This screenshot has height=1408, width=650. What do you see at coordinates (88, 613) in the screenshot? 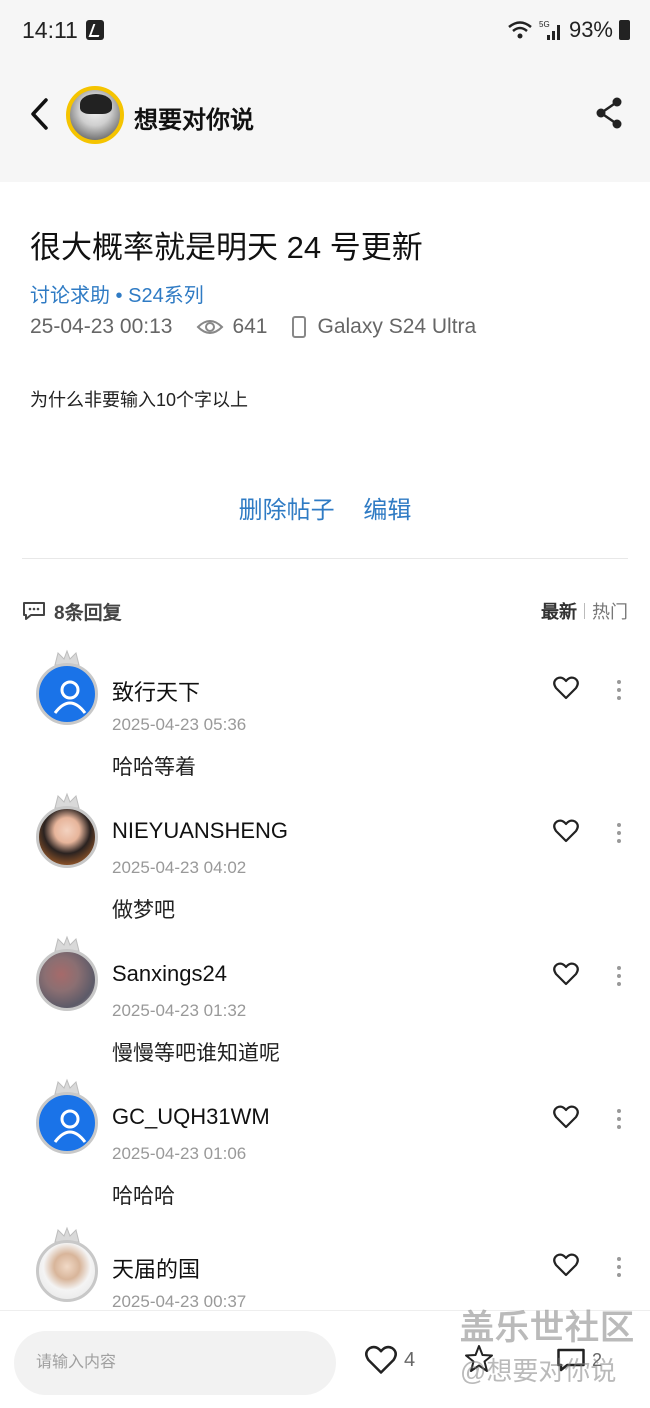
I see `reply-count: 8条回复` at bounding box center [88, 613].